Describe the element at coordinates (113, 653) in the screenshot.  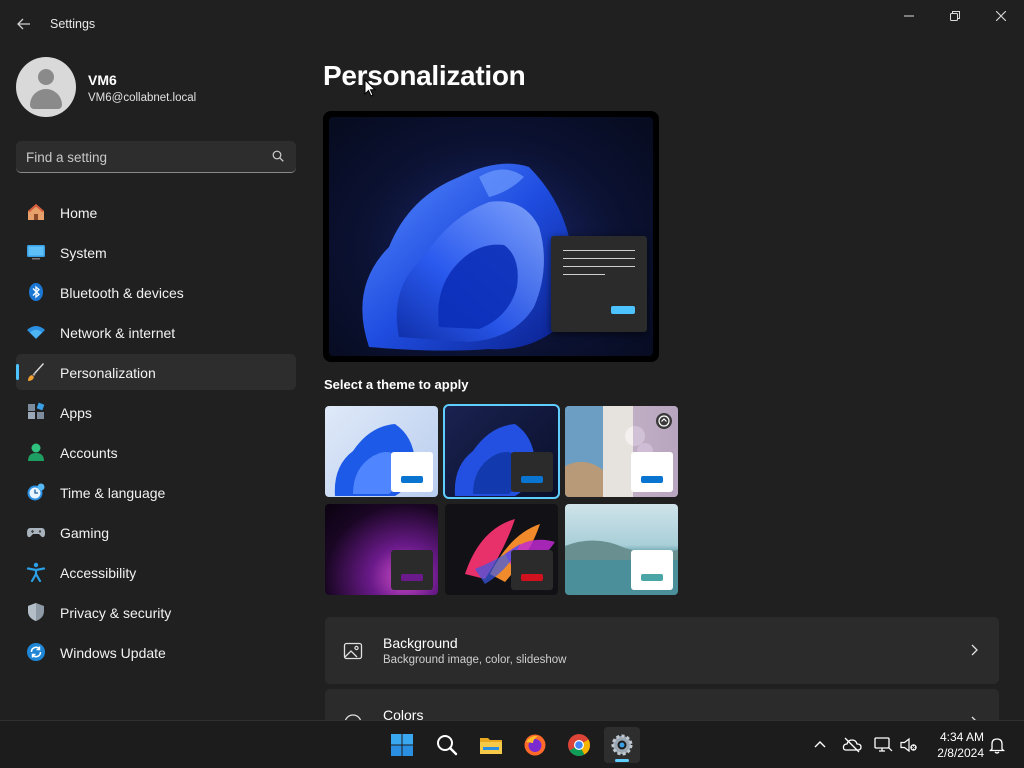
I see `sidebar-item-label: Windows Update` at that location.